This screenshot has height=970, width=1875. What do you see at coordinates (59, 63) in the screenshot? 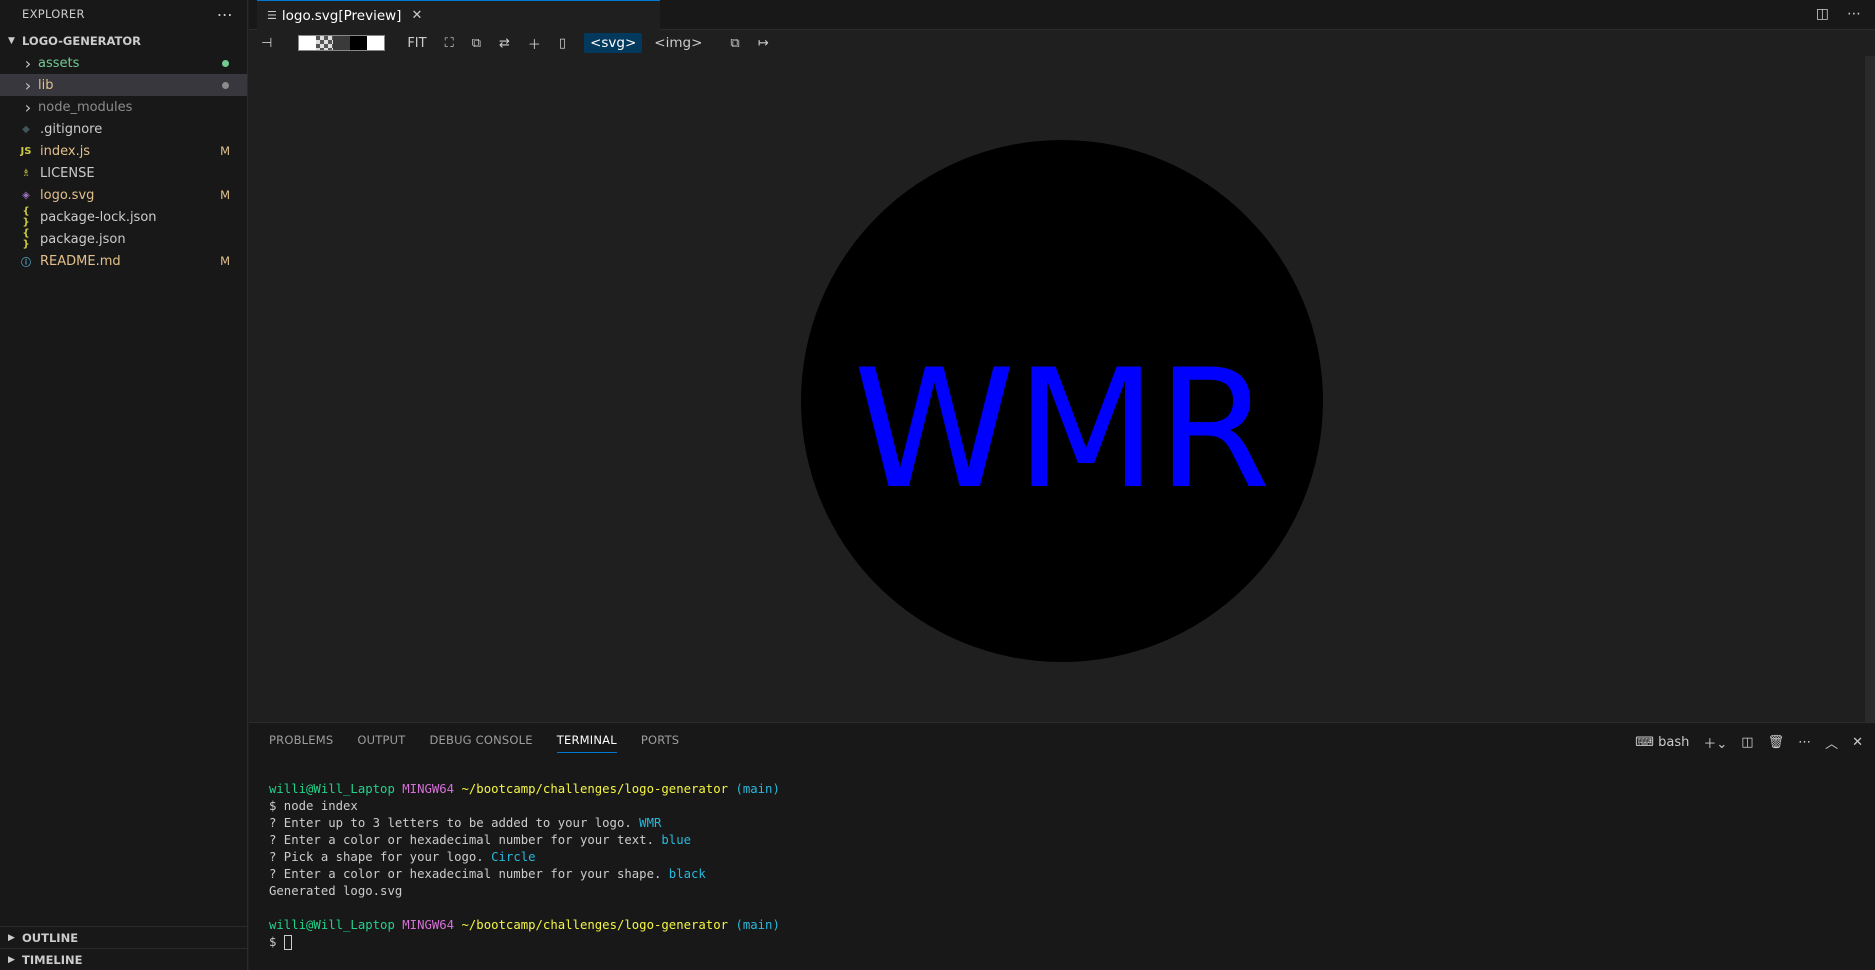
I see `tree-item-label: assets` at bounding box center [59, 63].